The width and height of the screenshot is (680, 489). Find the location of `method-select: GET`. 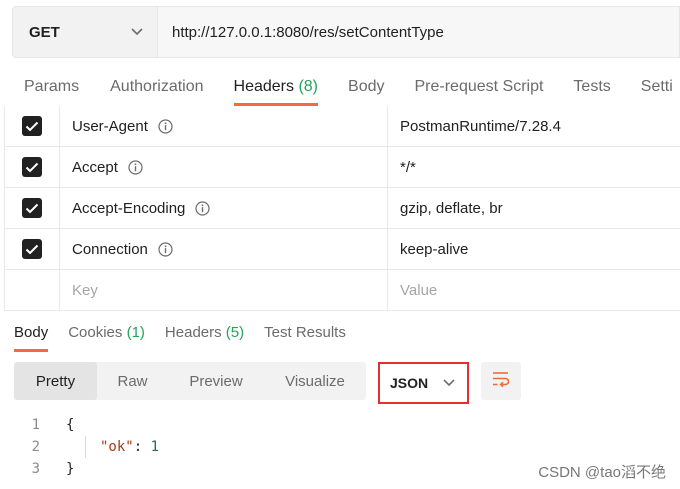

method-select: GET is located at coordinates (85, 32).